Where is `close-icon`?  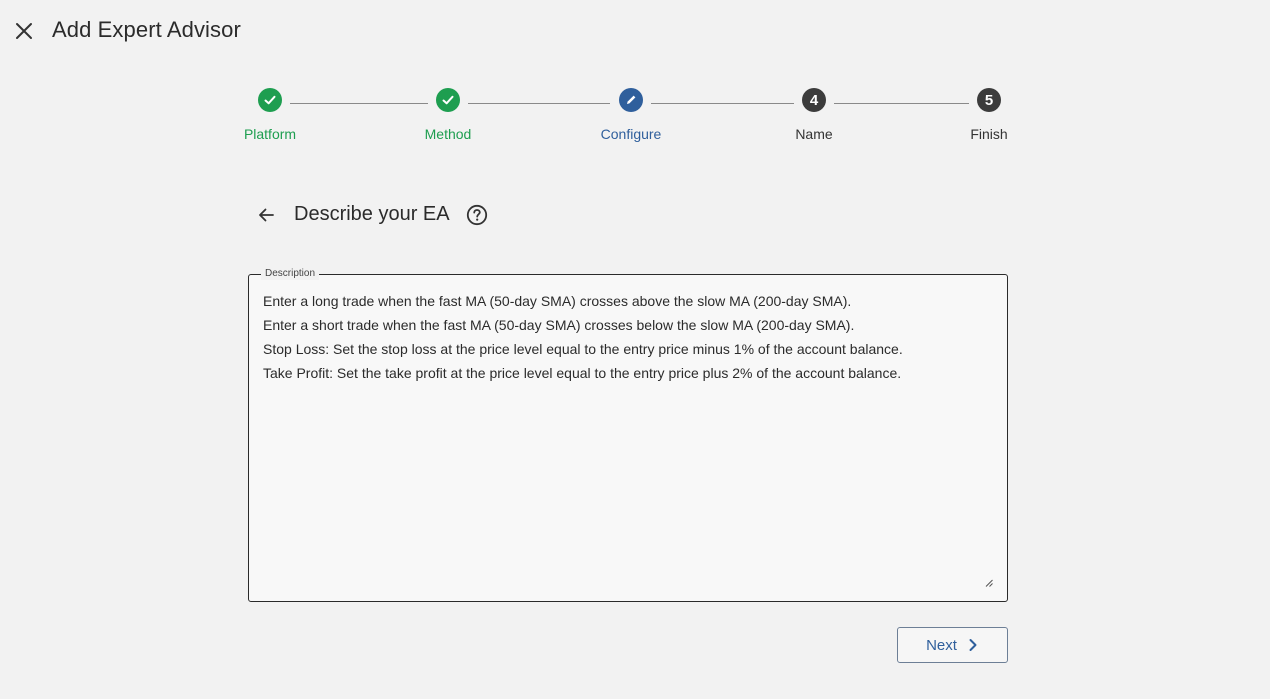
close-icon is located at coordinates (24, 31).